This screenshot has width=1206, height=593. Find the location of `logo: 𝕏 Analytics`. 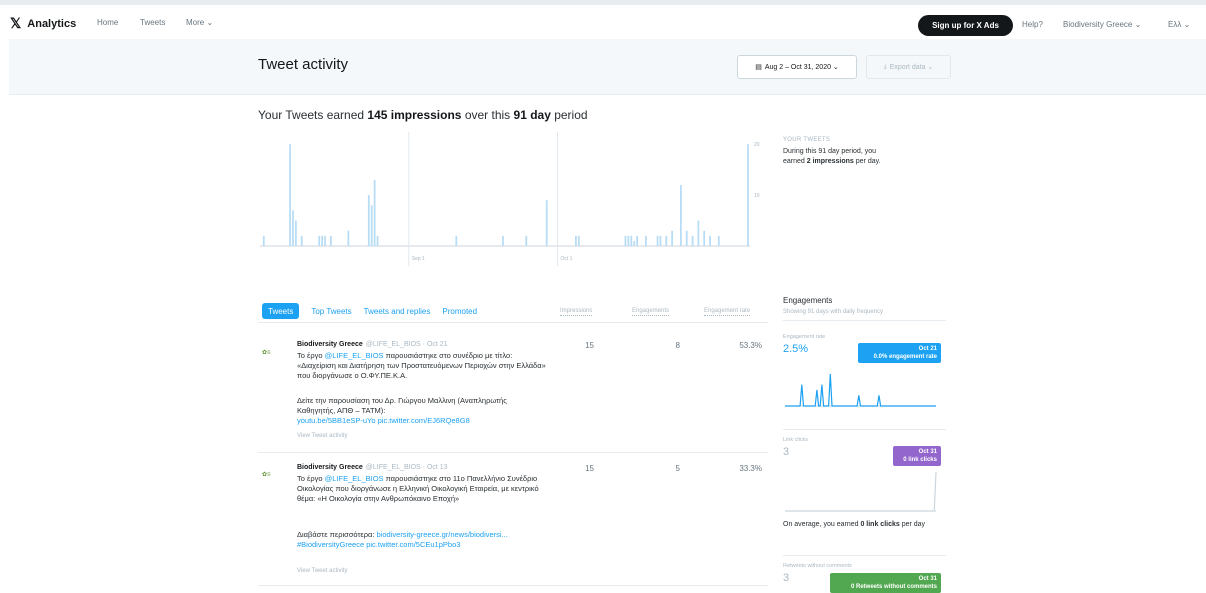

logo: 𝕏 Analytics is located at coordinates (43, 23).